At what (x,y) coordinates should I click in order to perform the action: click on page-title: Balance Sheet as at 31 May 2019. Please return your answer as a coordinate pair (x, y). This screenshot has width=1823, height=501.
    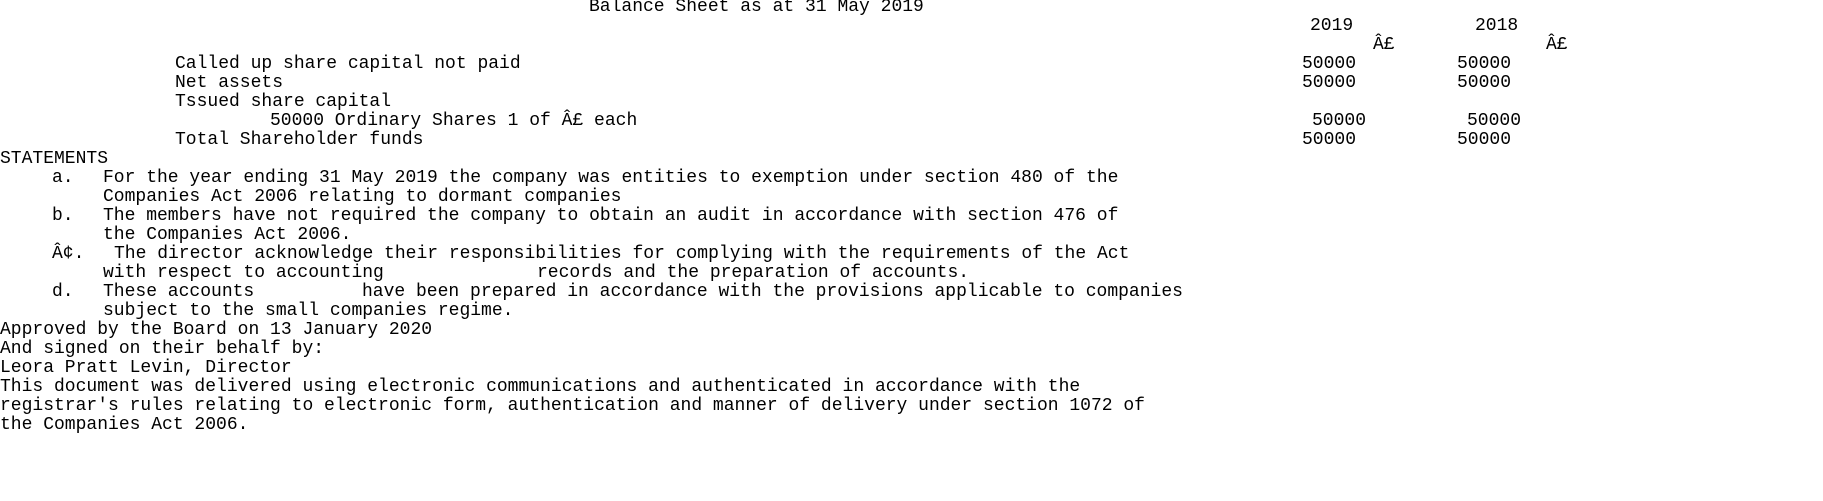
    Looking at the image, I should click on (756, 8).